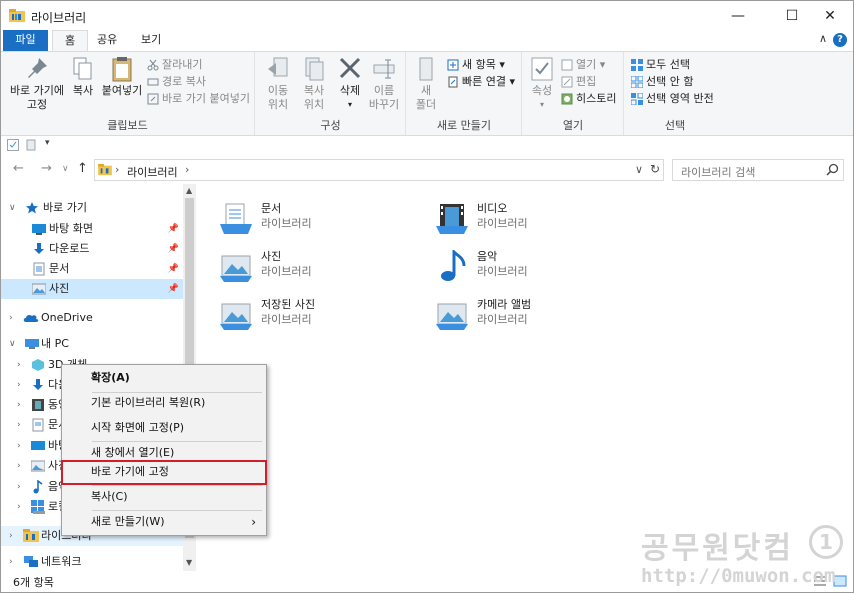  Describe the element at coordinates (314, 69) in the screenshot. I see `copy-to-icon` at that location.